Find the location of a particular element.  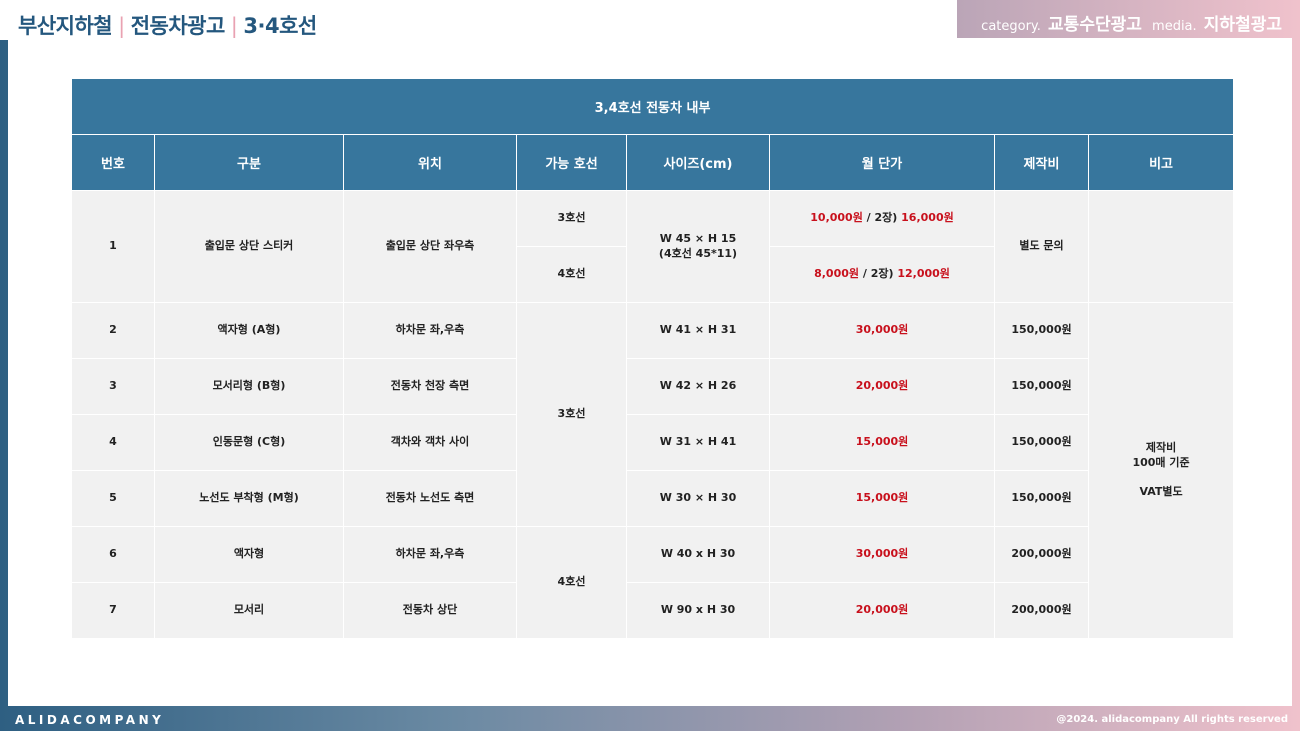

cell-size: W 41 × H 31 is located at coordinates (698, 330).